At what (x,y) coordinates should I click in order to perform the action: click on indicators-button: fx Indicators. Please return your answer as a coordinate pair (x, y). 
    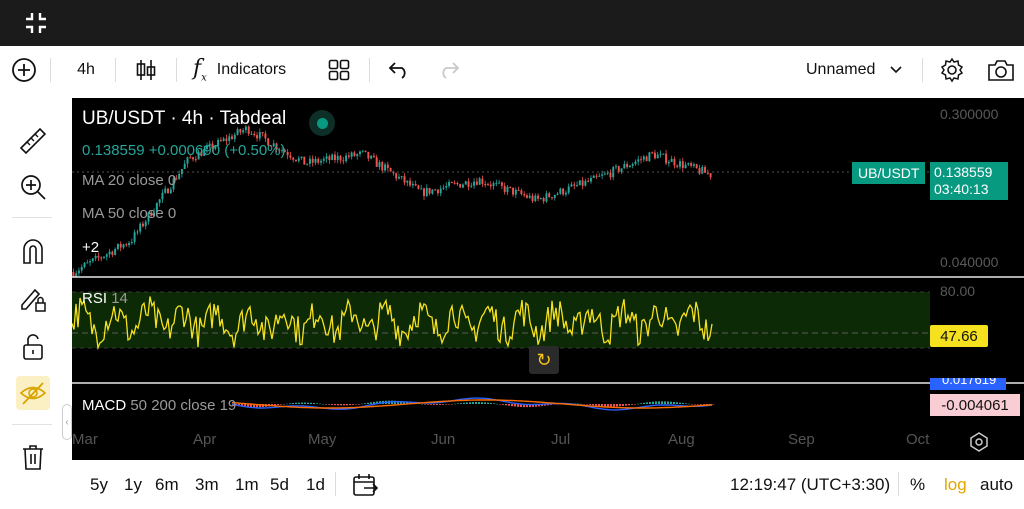
    Looking at the image, I should click on (249, 70).